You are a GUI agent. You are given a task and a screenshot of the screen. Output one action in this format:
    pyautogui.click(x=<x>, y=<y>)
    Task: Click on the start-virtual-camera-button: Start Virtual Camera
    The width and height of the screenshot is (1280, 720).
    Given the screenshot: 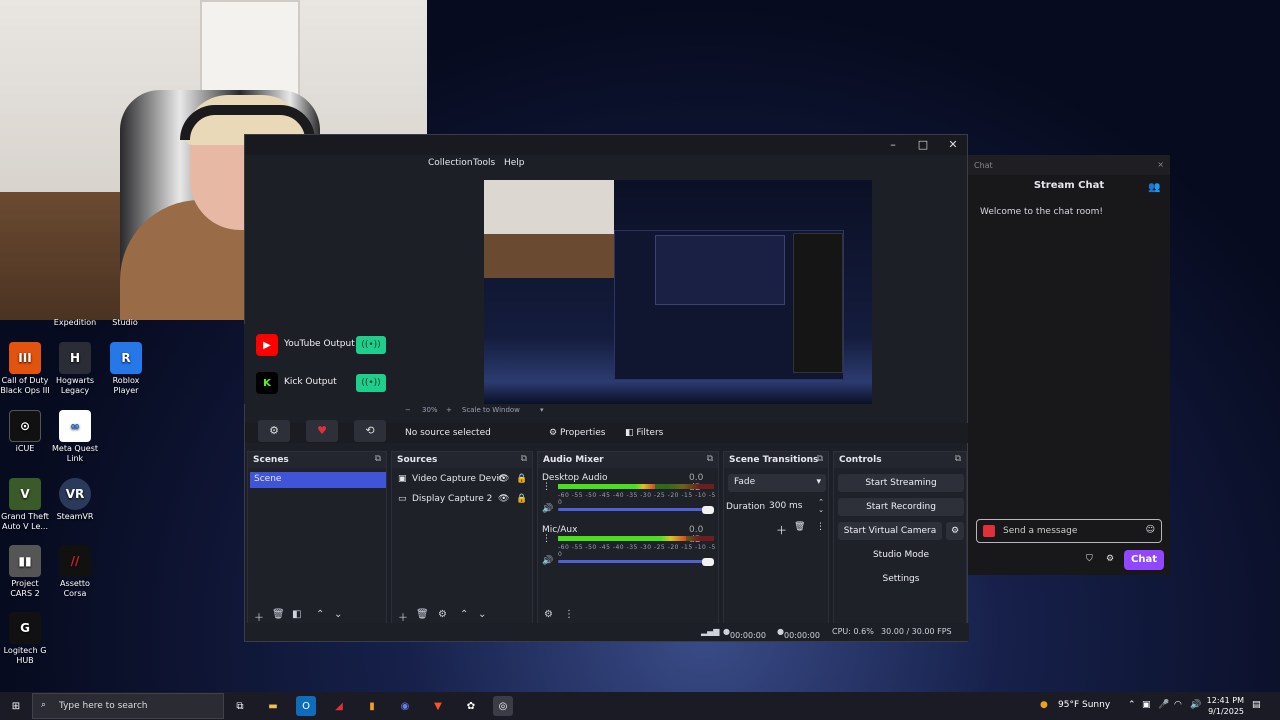 What is the action you would take?
    pyautogui.click(x=890, y=531)
    